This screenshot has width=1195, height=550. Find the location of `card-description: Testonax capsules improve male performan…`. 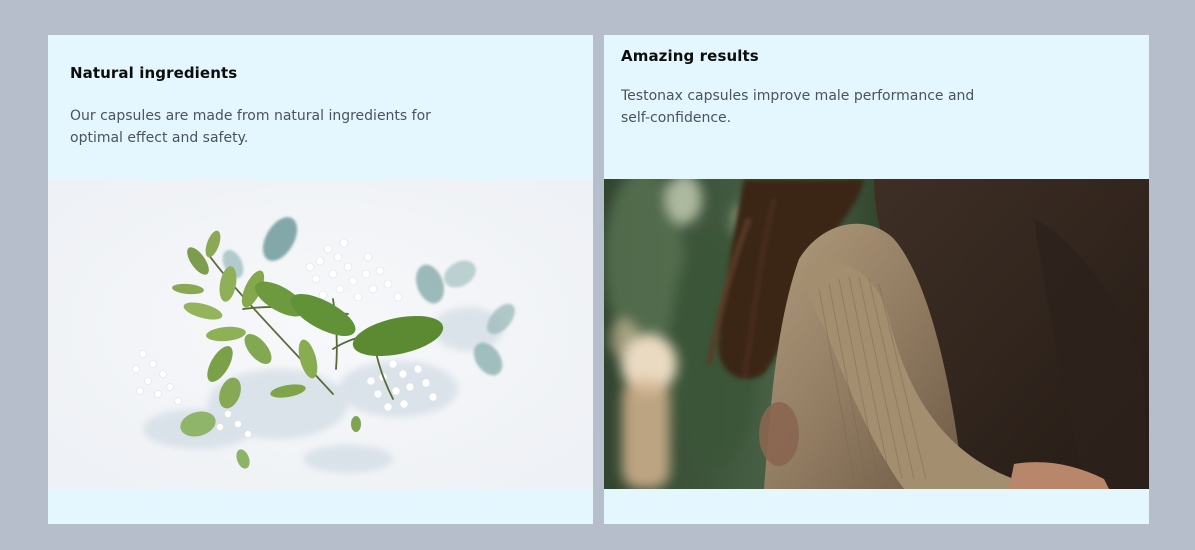

card-description: Testonax capsules improve male performan… is located at coordinates (798, 107).